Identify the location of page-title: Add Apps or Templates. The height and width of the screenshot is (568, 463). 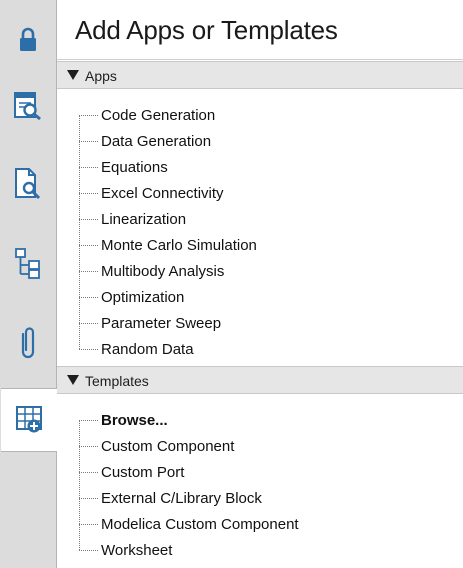
(206, 30).